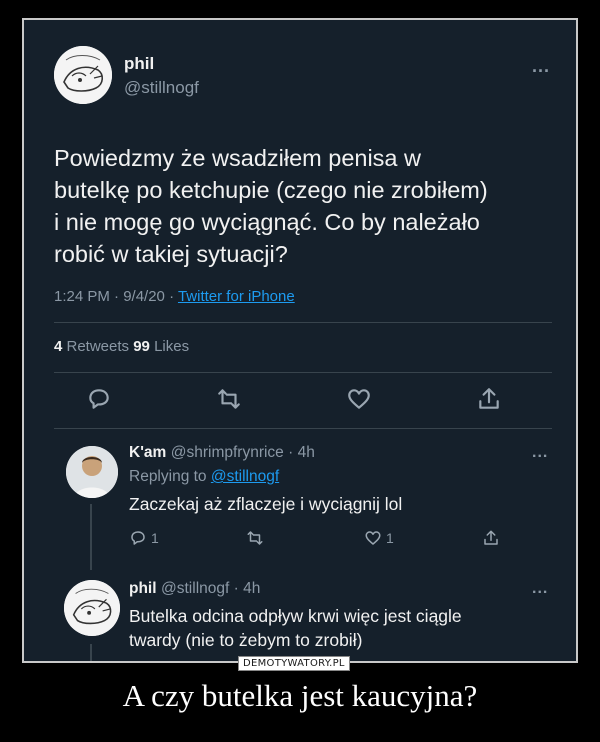 Image resolution: width=600 pixels, height=742 pixels. Describe the element at coordinates (170, 476) in the screenshot. I see `replying-to-label: Replying to` at that location.